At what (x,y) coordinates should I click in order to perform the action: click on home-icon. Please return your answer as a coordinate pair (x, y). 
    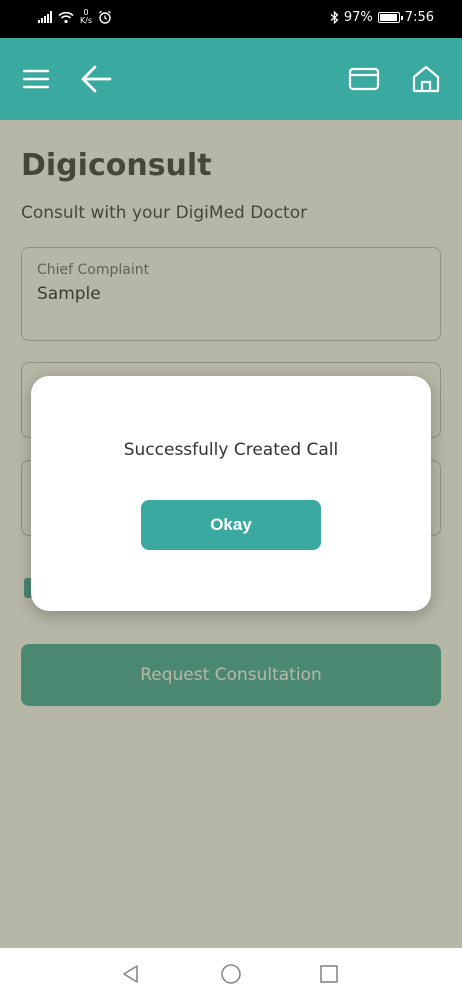
    Looking at the image, I should click on (426, 79).